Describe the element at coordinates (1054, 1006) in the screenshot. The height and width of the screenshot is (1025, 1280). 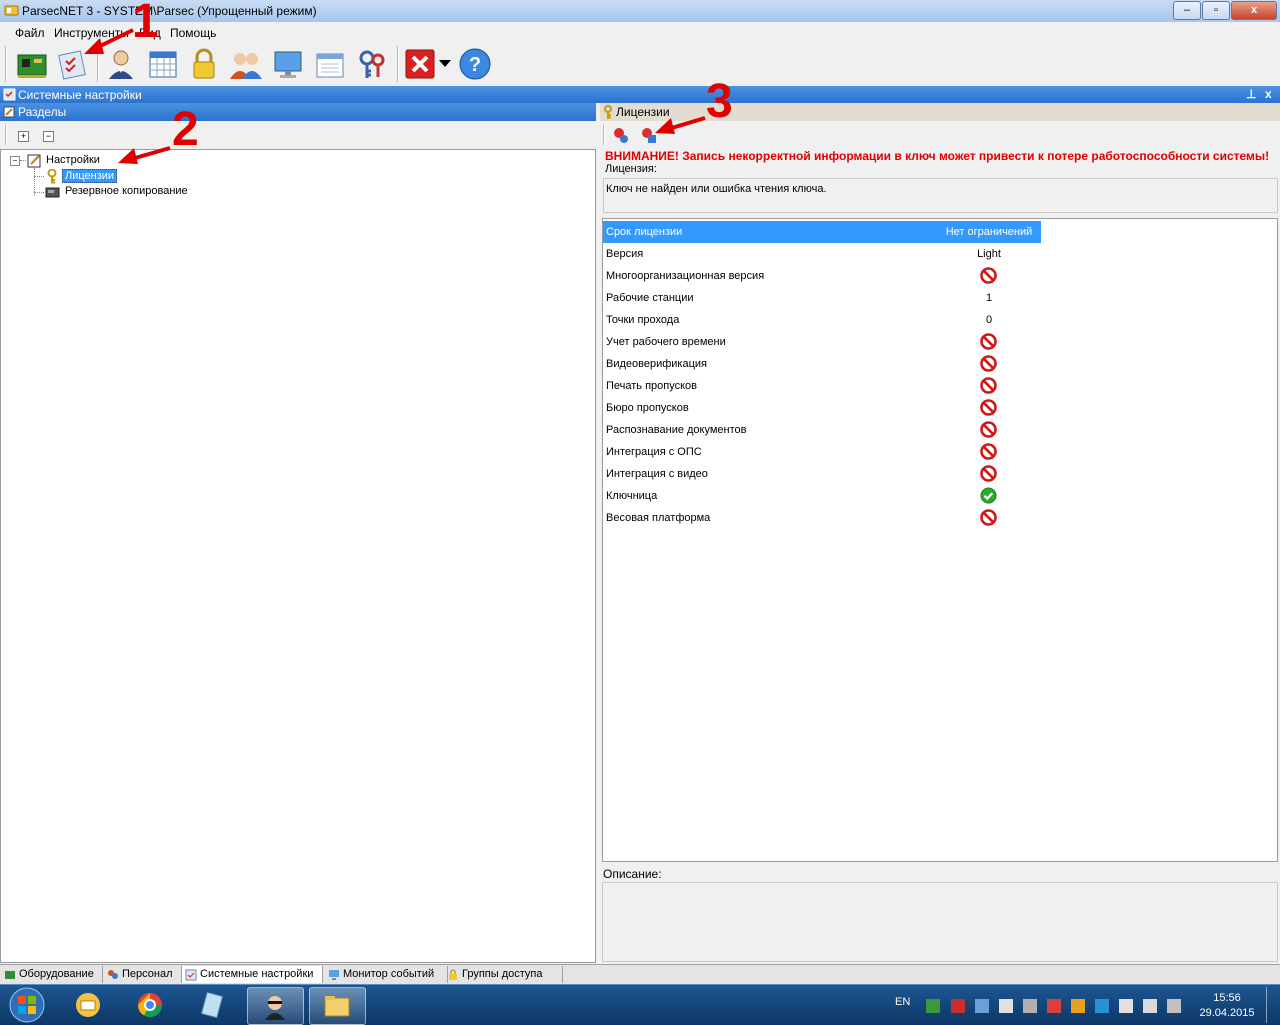
I see `tray-volume-icon` at that location.